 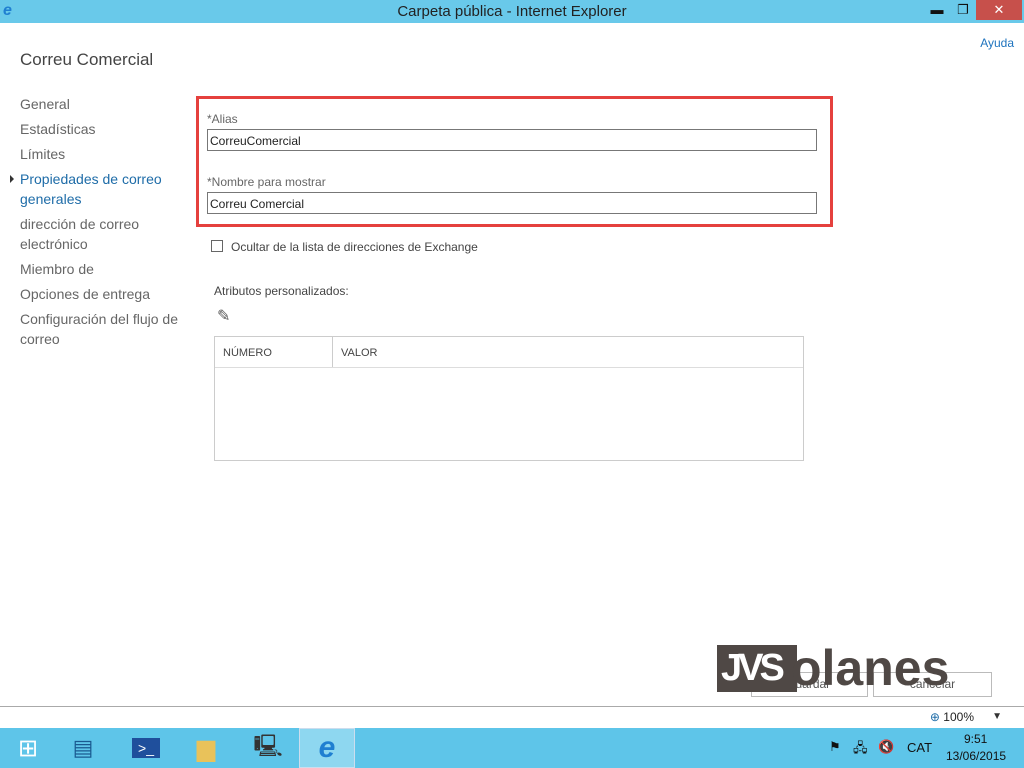 I want to click on internet-explorer-button: e, so click(x=327, y=748).